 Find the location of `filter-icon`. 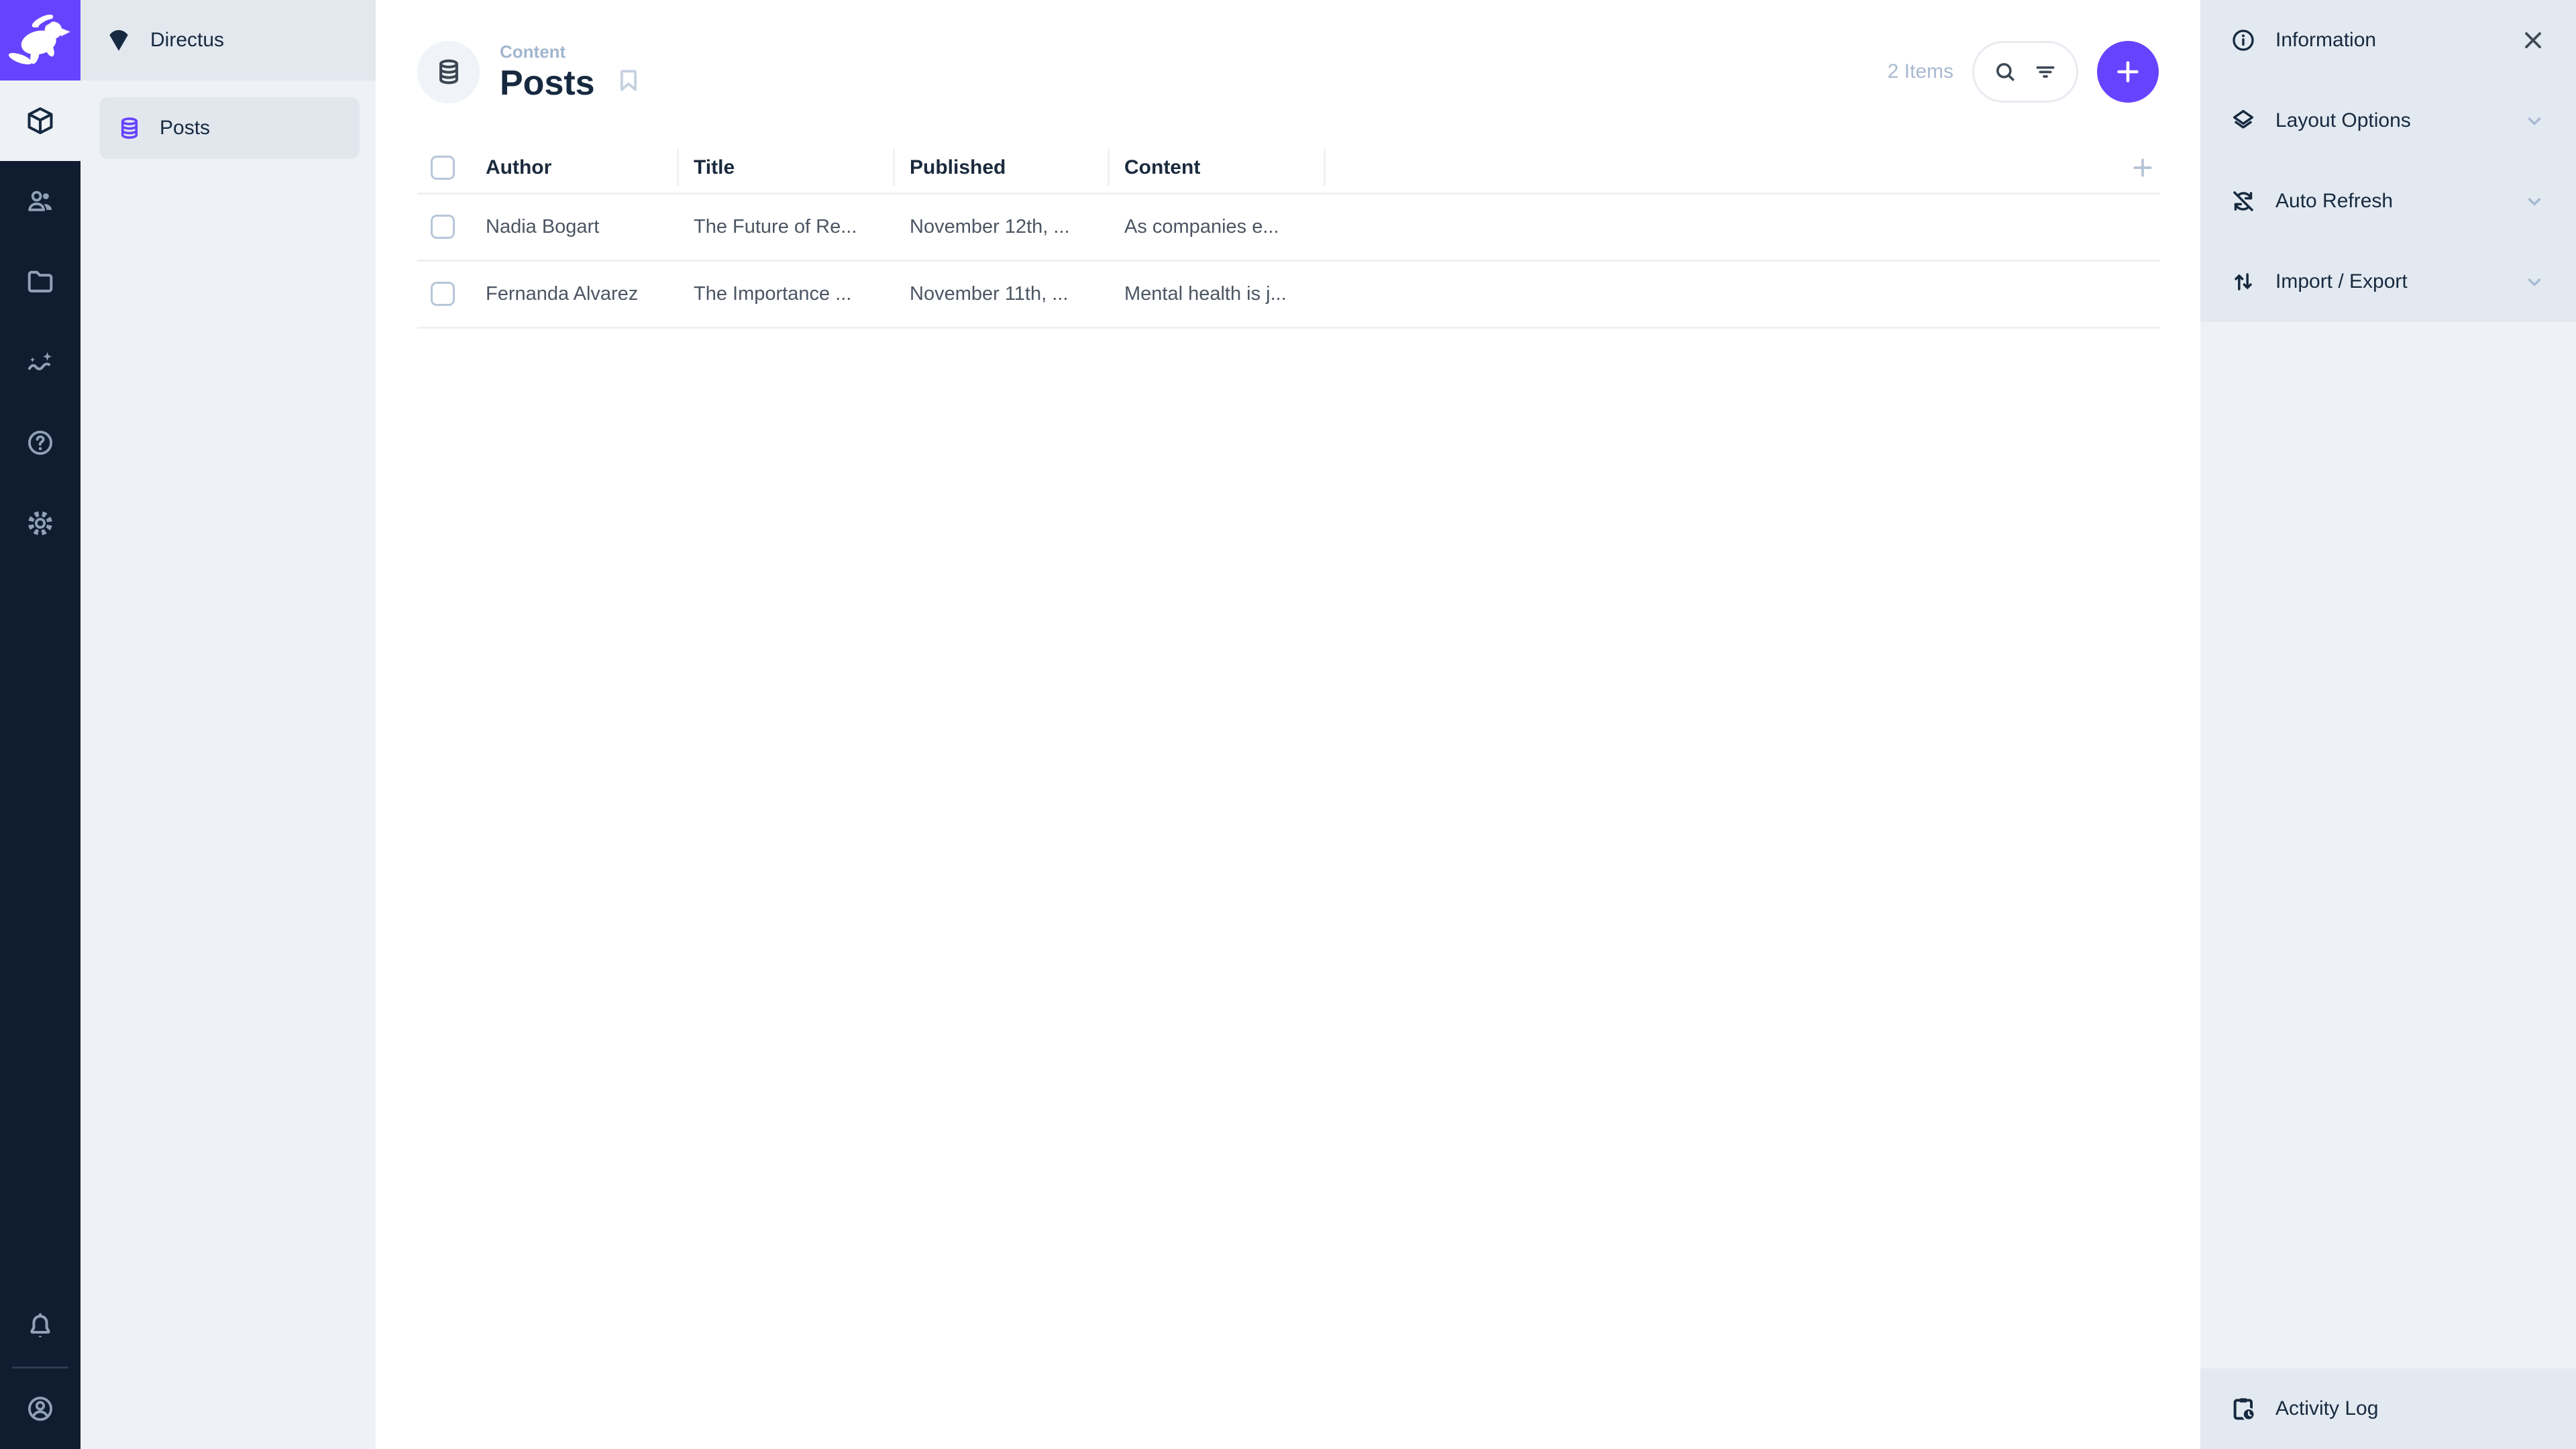

filter-icon is located at coordinates (2045, 71).